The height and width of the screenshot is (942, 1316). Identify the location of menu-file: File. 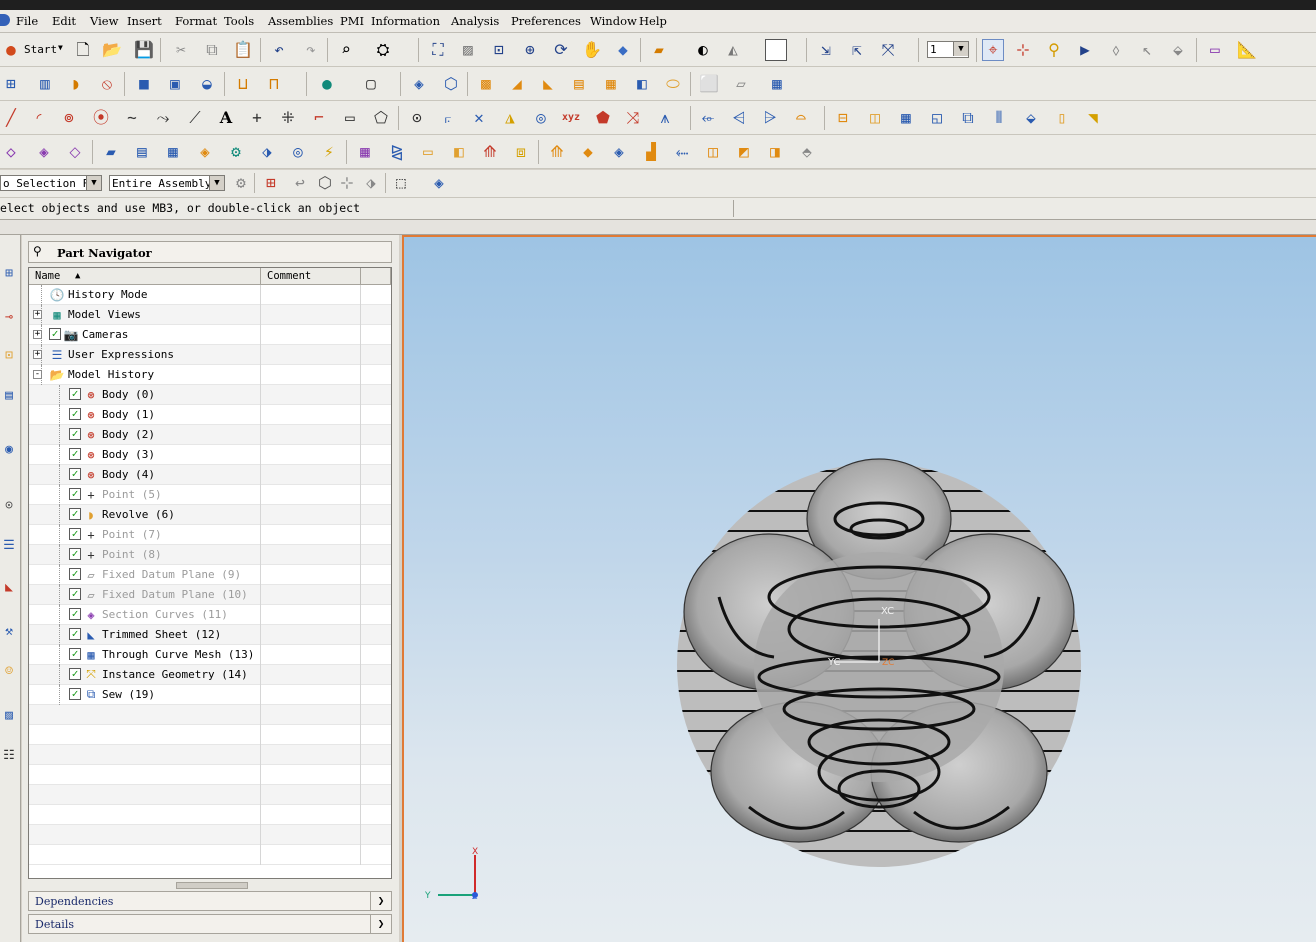
(27, 21).